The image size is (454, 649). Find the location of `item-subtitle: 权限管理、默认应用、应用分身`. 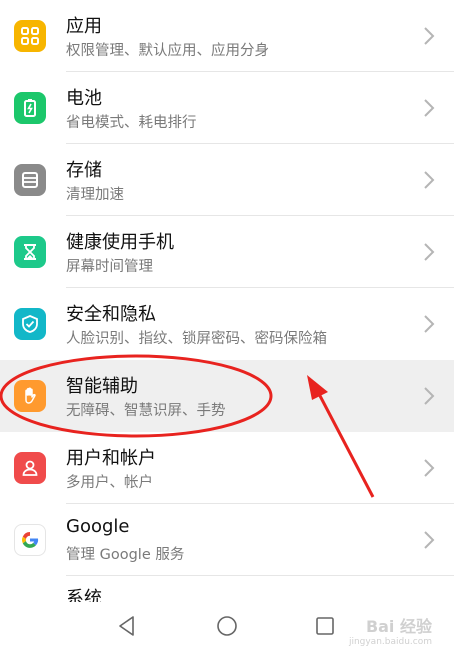

item-subtitle: 权限管理、默认应用、应用分身 is located at coordinates (167, 51).